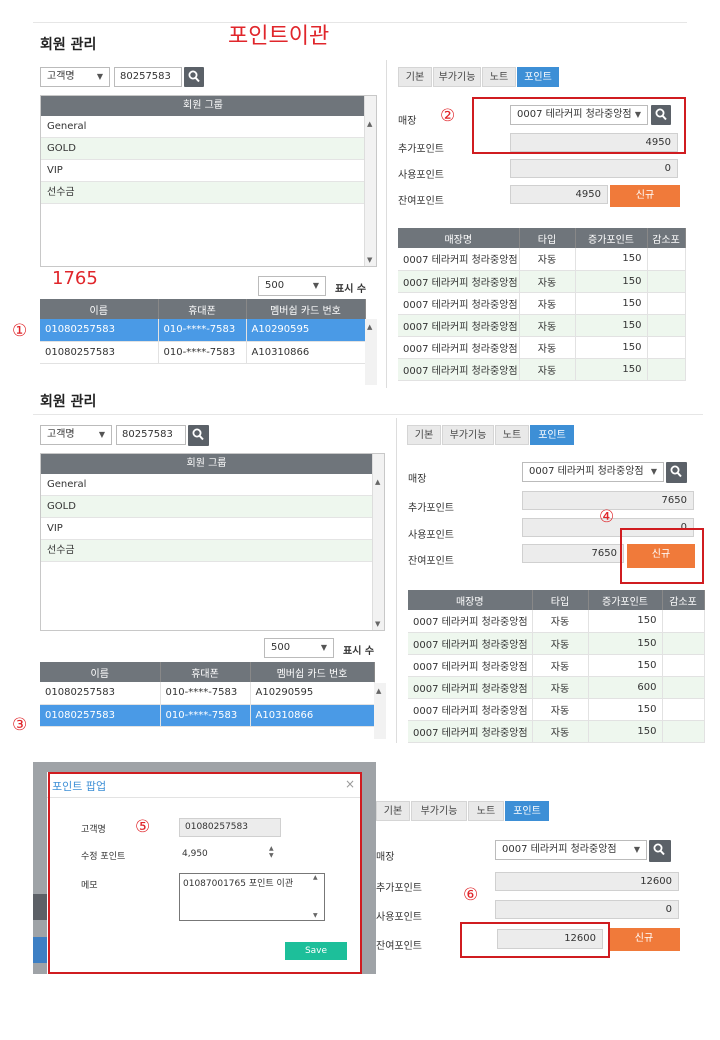  What do you see at coordinates (75, 77) in the screenshot?
I see `search-type-select: 고객명 ▼` at bounding box center [75, 77].